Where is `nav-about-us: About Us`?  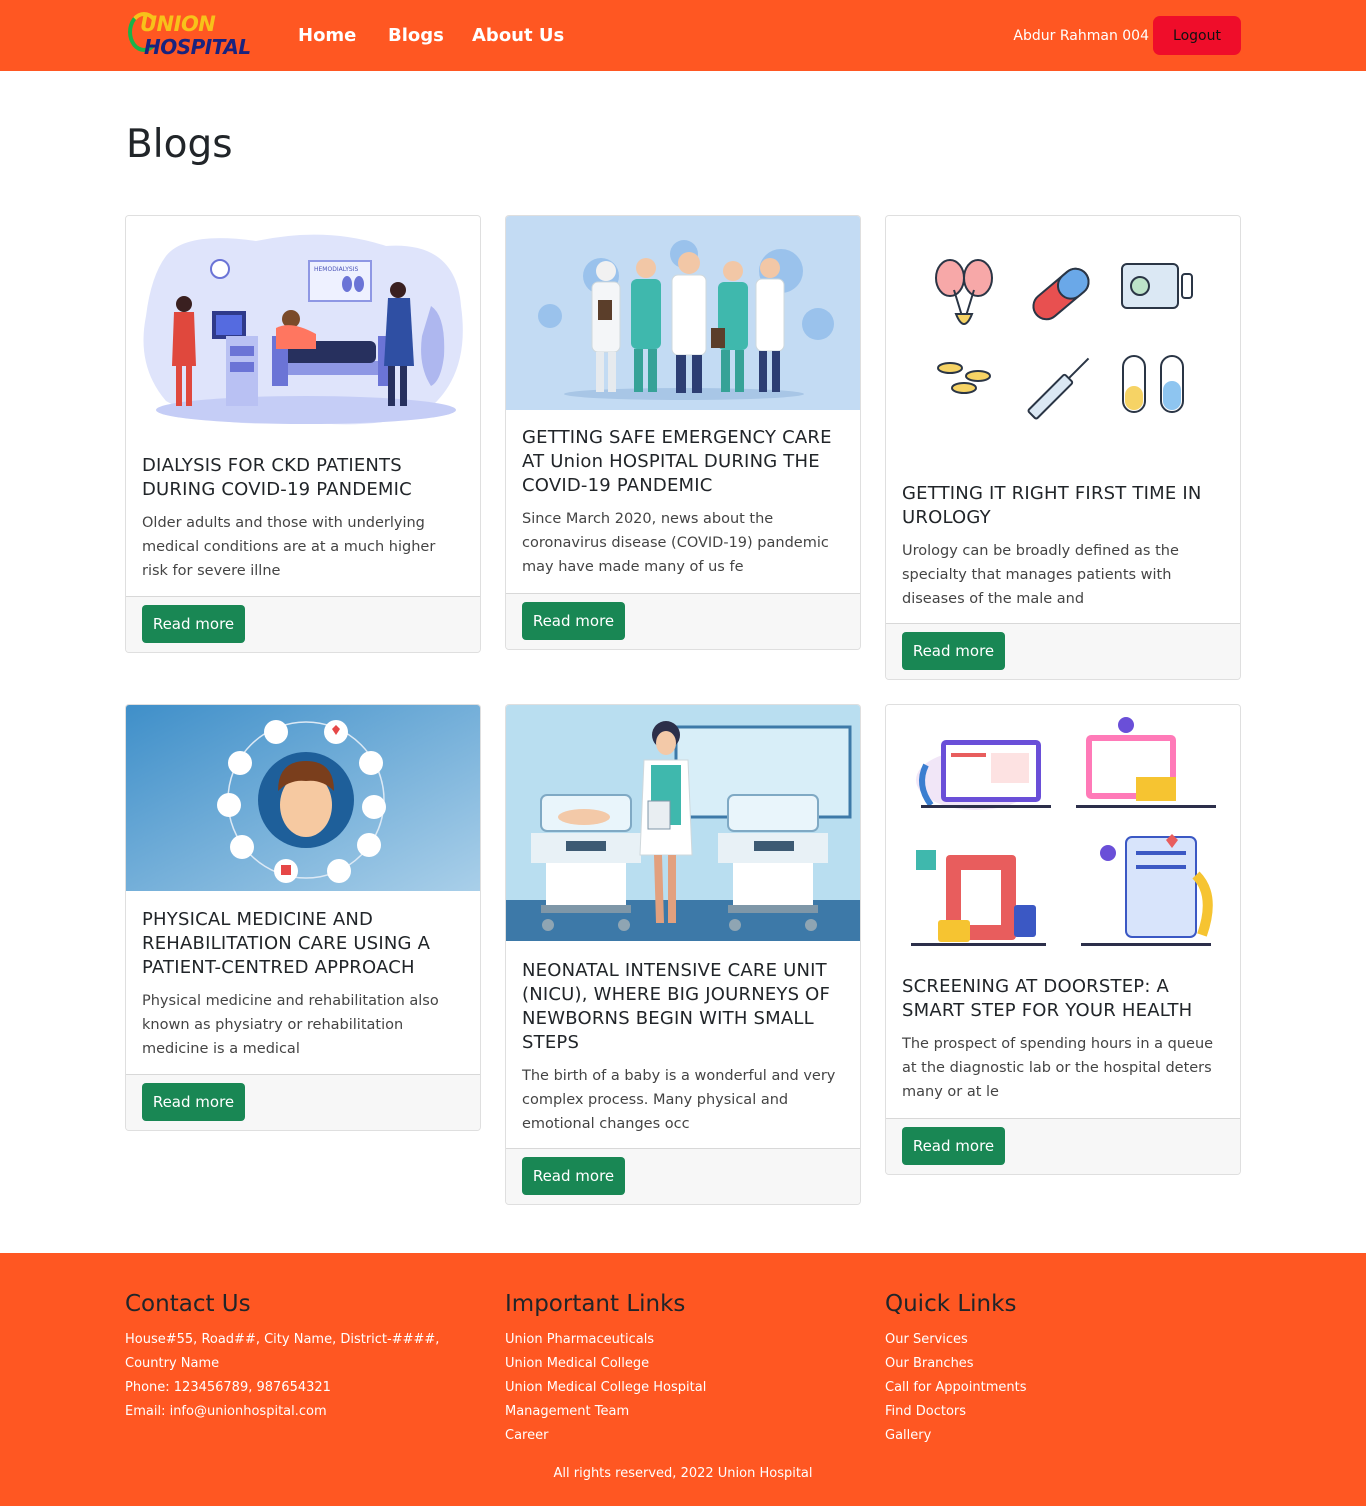
nav-about-us: About Us is located at coordinates (518, 36).